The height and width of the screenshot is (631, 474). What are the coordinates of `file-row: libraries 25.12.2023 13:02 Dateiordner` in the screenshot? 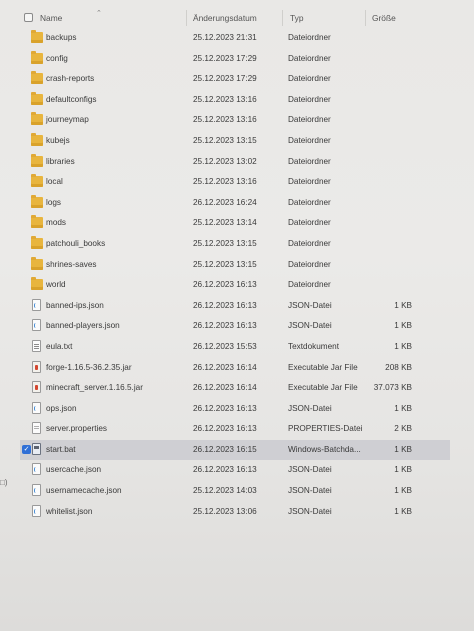 It's located at (235, 162).